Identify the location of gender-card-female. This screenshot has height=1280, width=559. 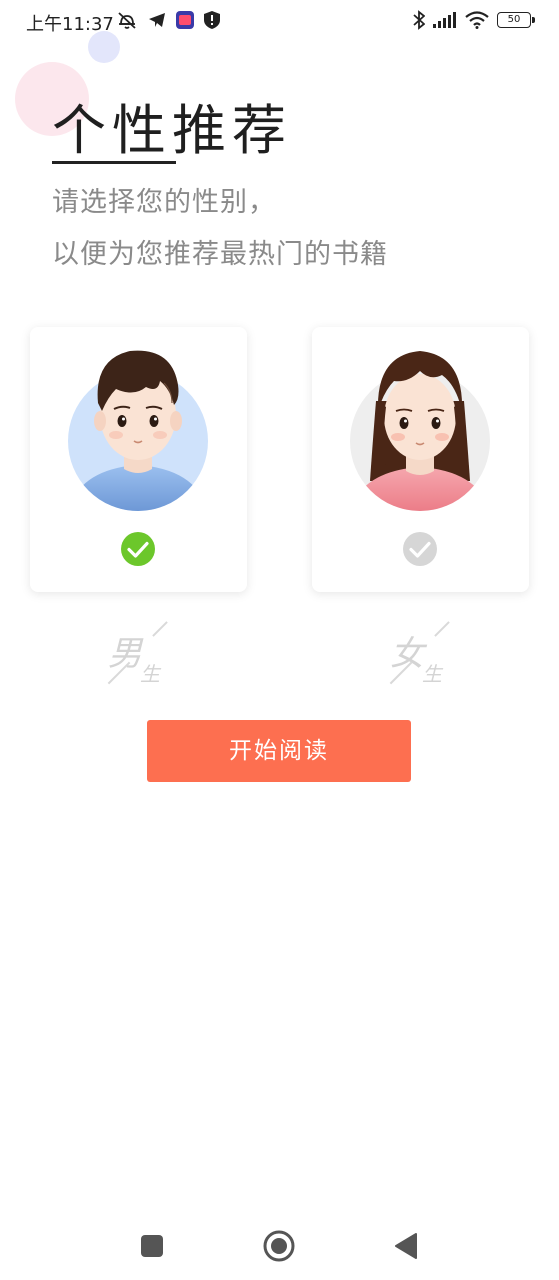
(420, 459).